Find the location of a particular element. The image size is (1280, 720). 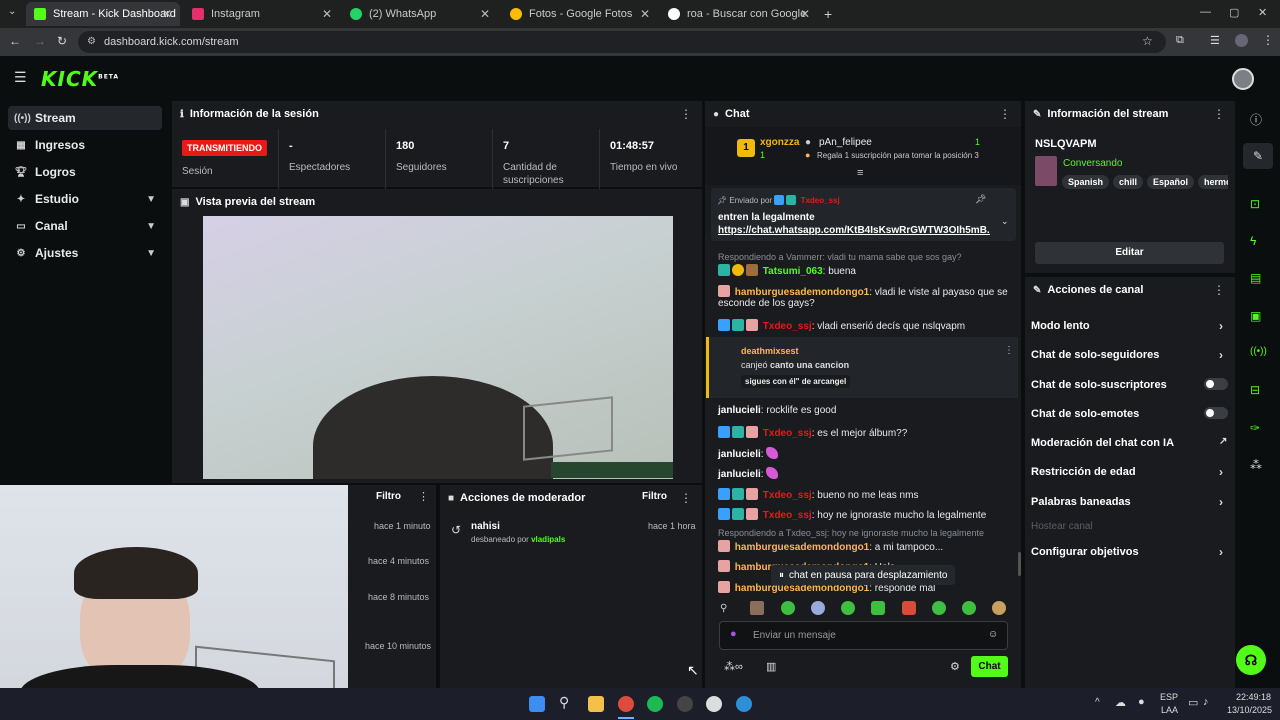

microphone-tray-icon: ● is located at coordinates (1141, 702).